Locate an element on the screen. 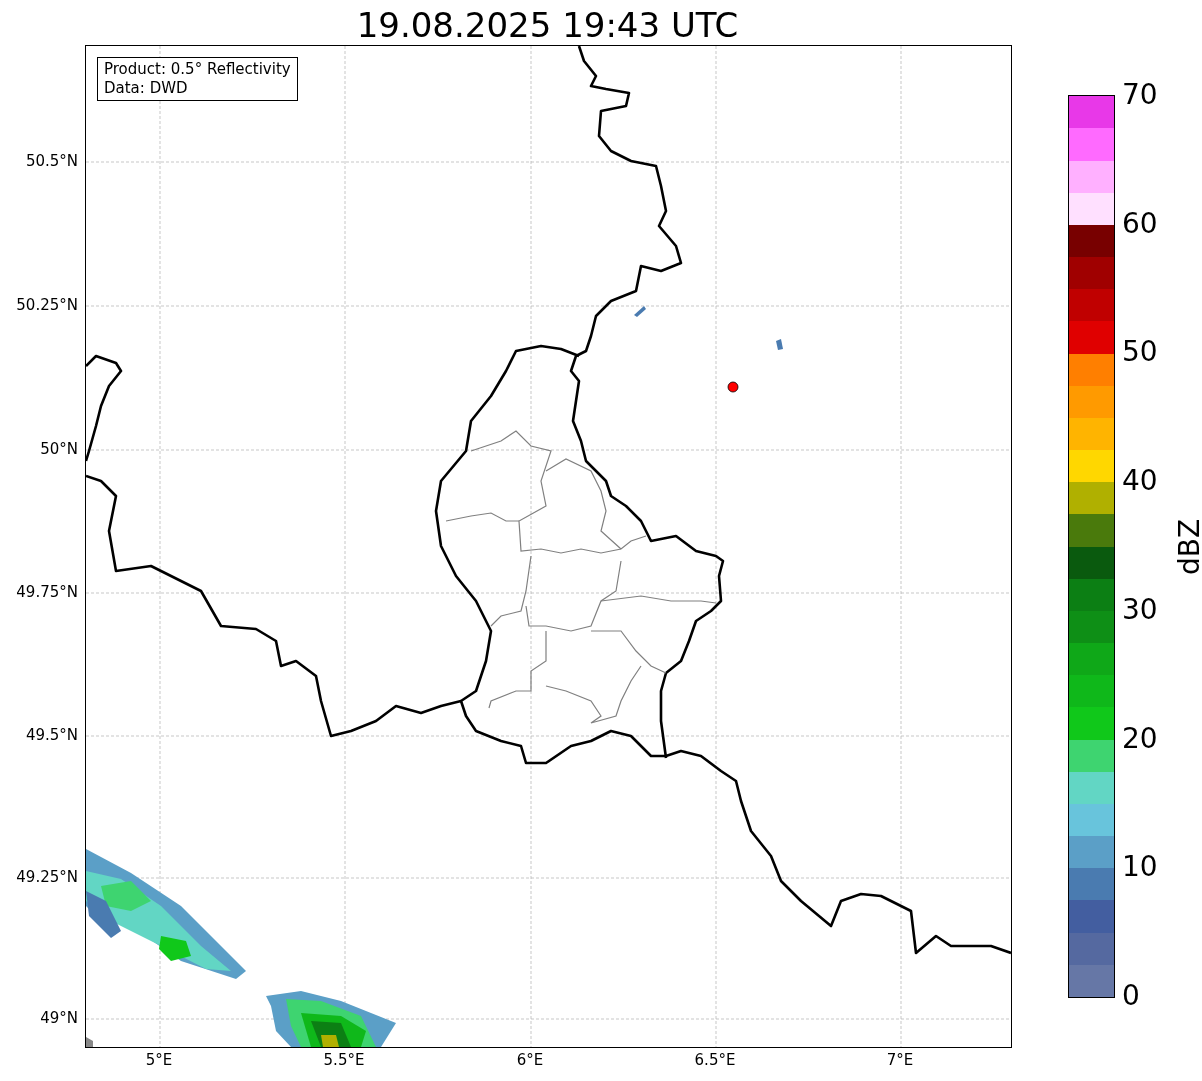 Image resolution: width=1202 pixels, height=1081 pixels. colorbar-tick-label: 50 is located at coordinates (1140, 352).